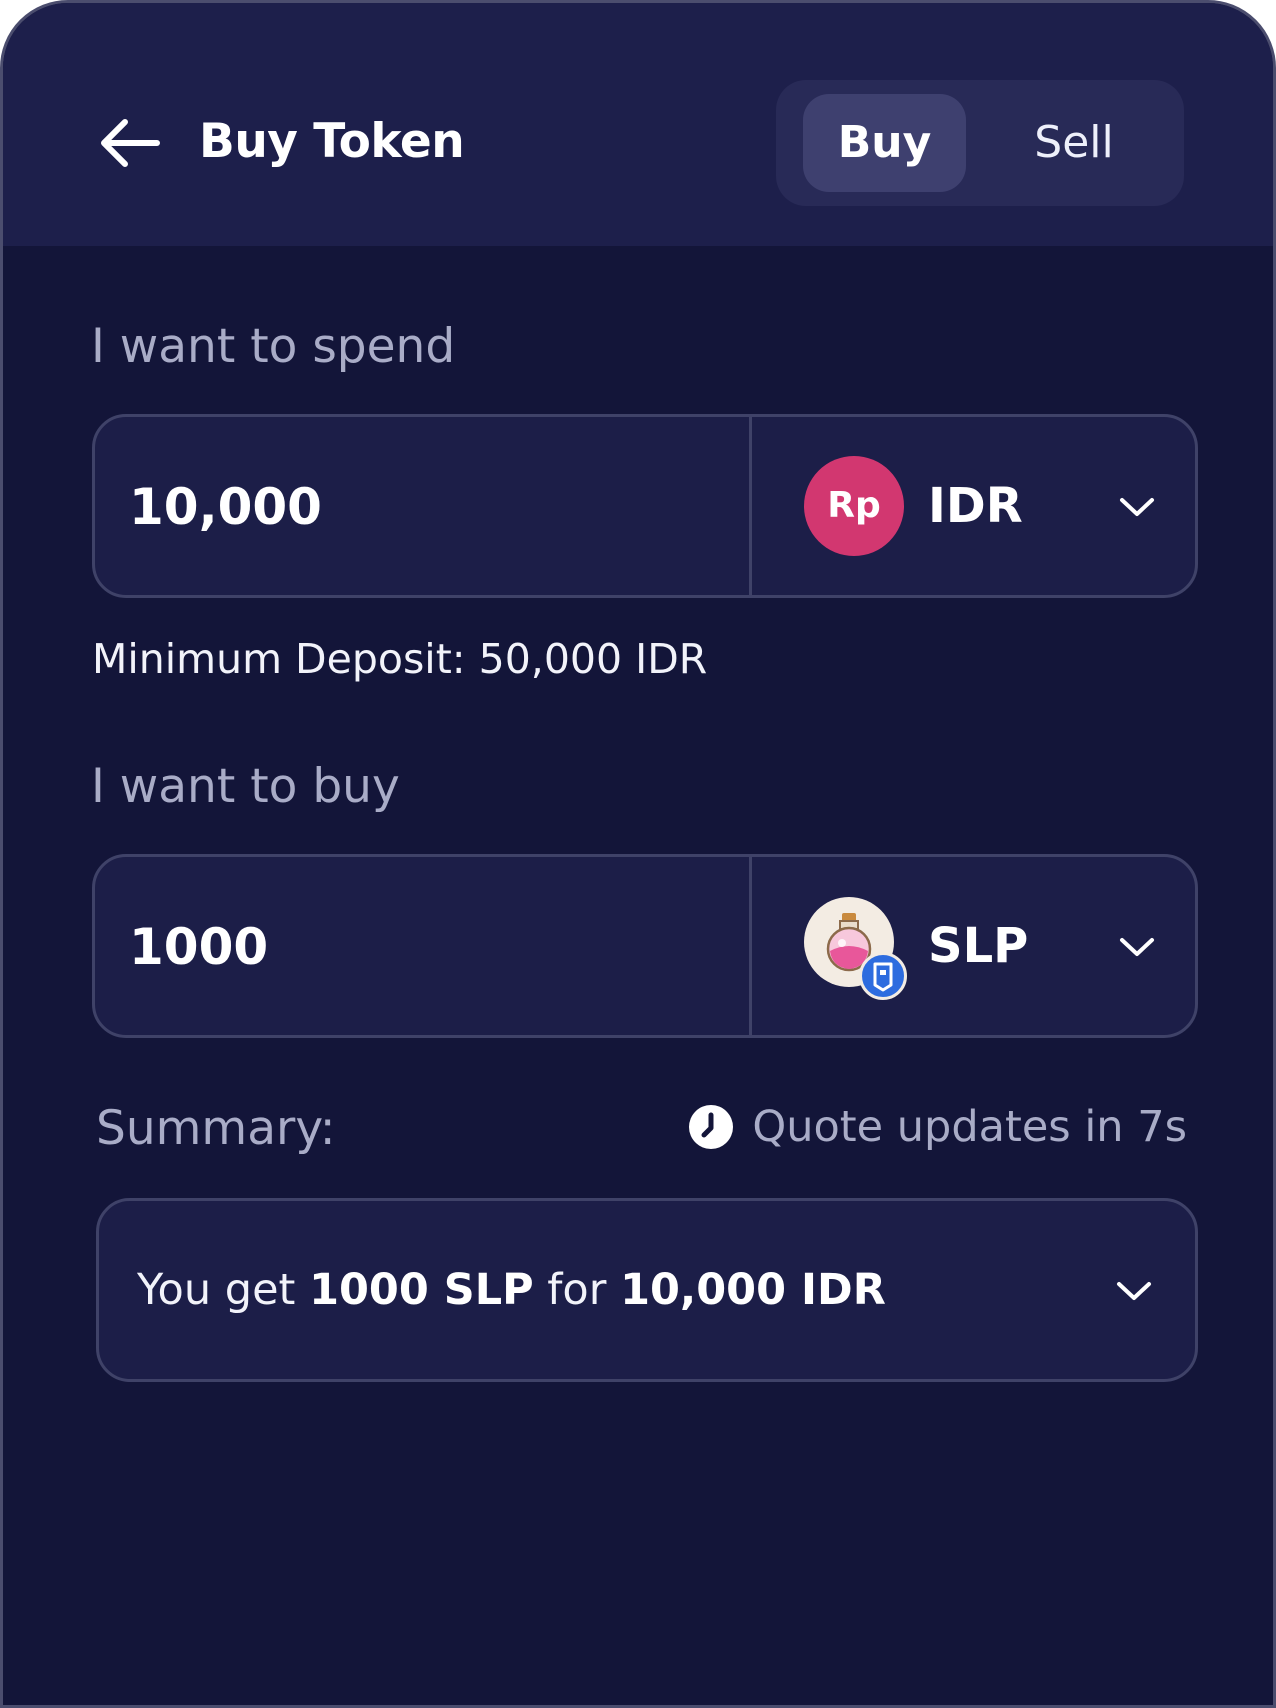 Image resolution: width=1276 pixels, height=1708 pixels. Describe the element at coordinates (753, 1290) in the screenshot. I see `summary-pay-amount: 10,000 IDR` at that location.